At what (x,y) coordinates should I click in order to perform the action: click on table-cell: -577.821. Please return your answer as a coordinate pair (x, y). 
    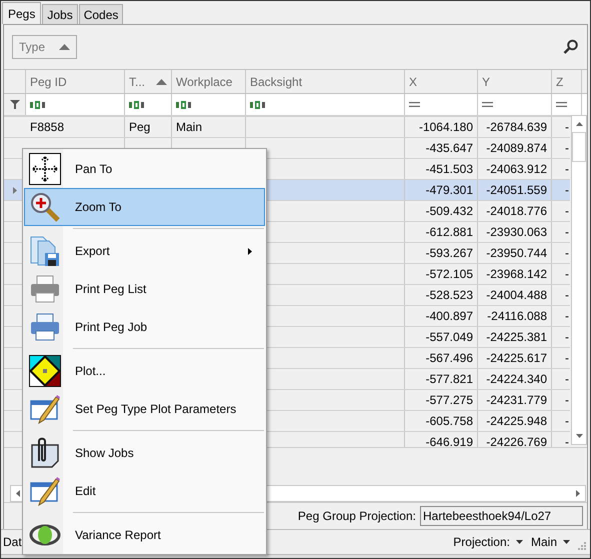
    Looking at the image, I should click on (449, 379).